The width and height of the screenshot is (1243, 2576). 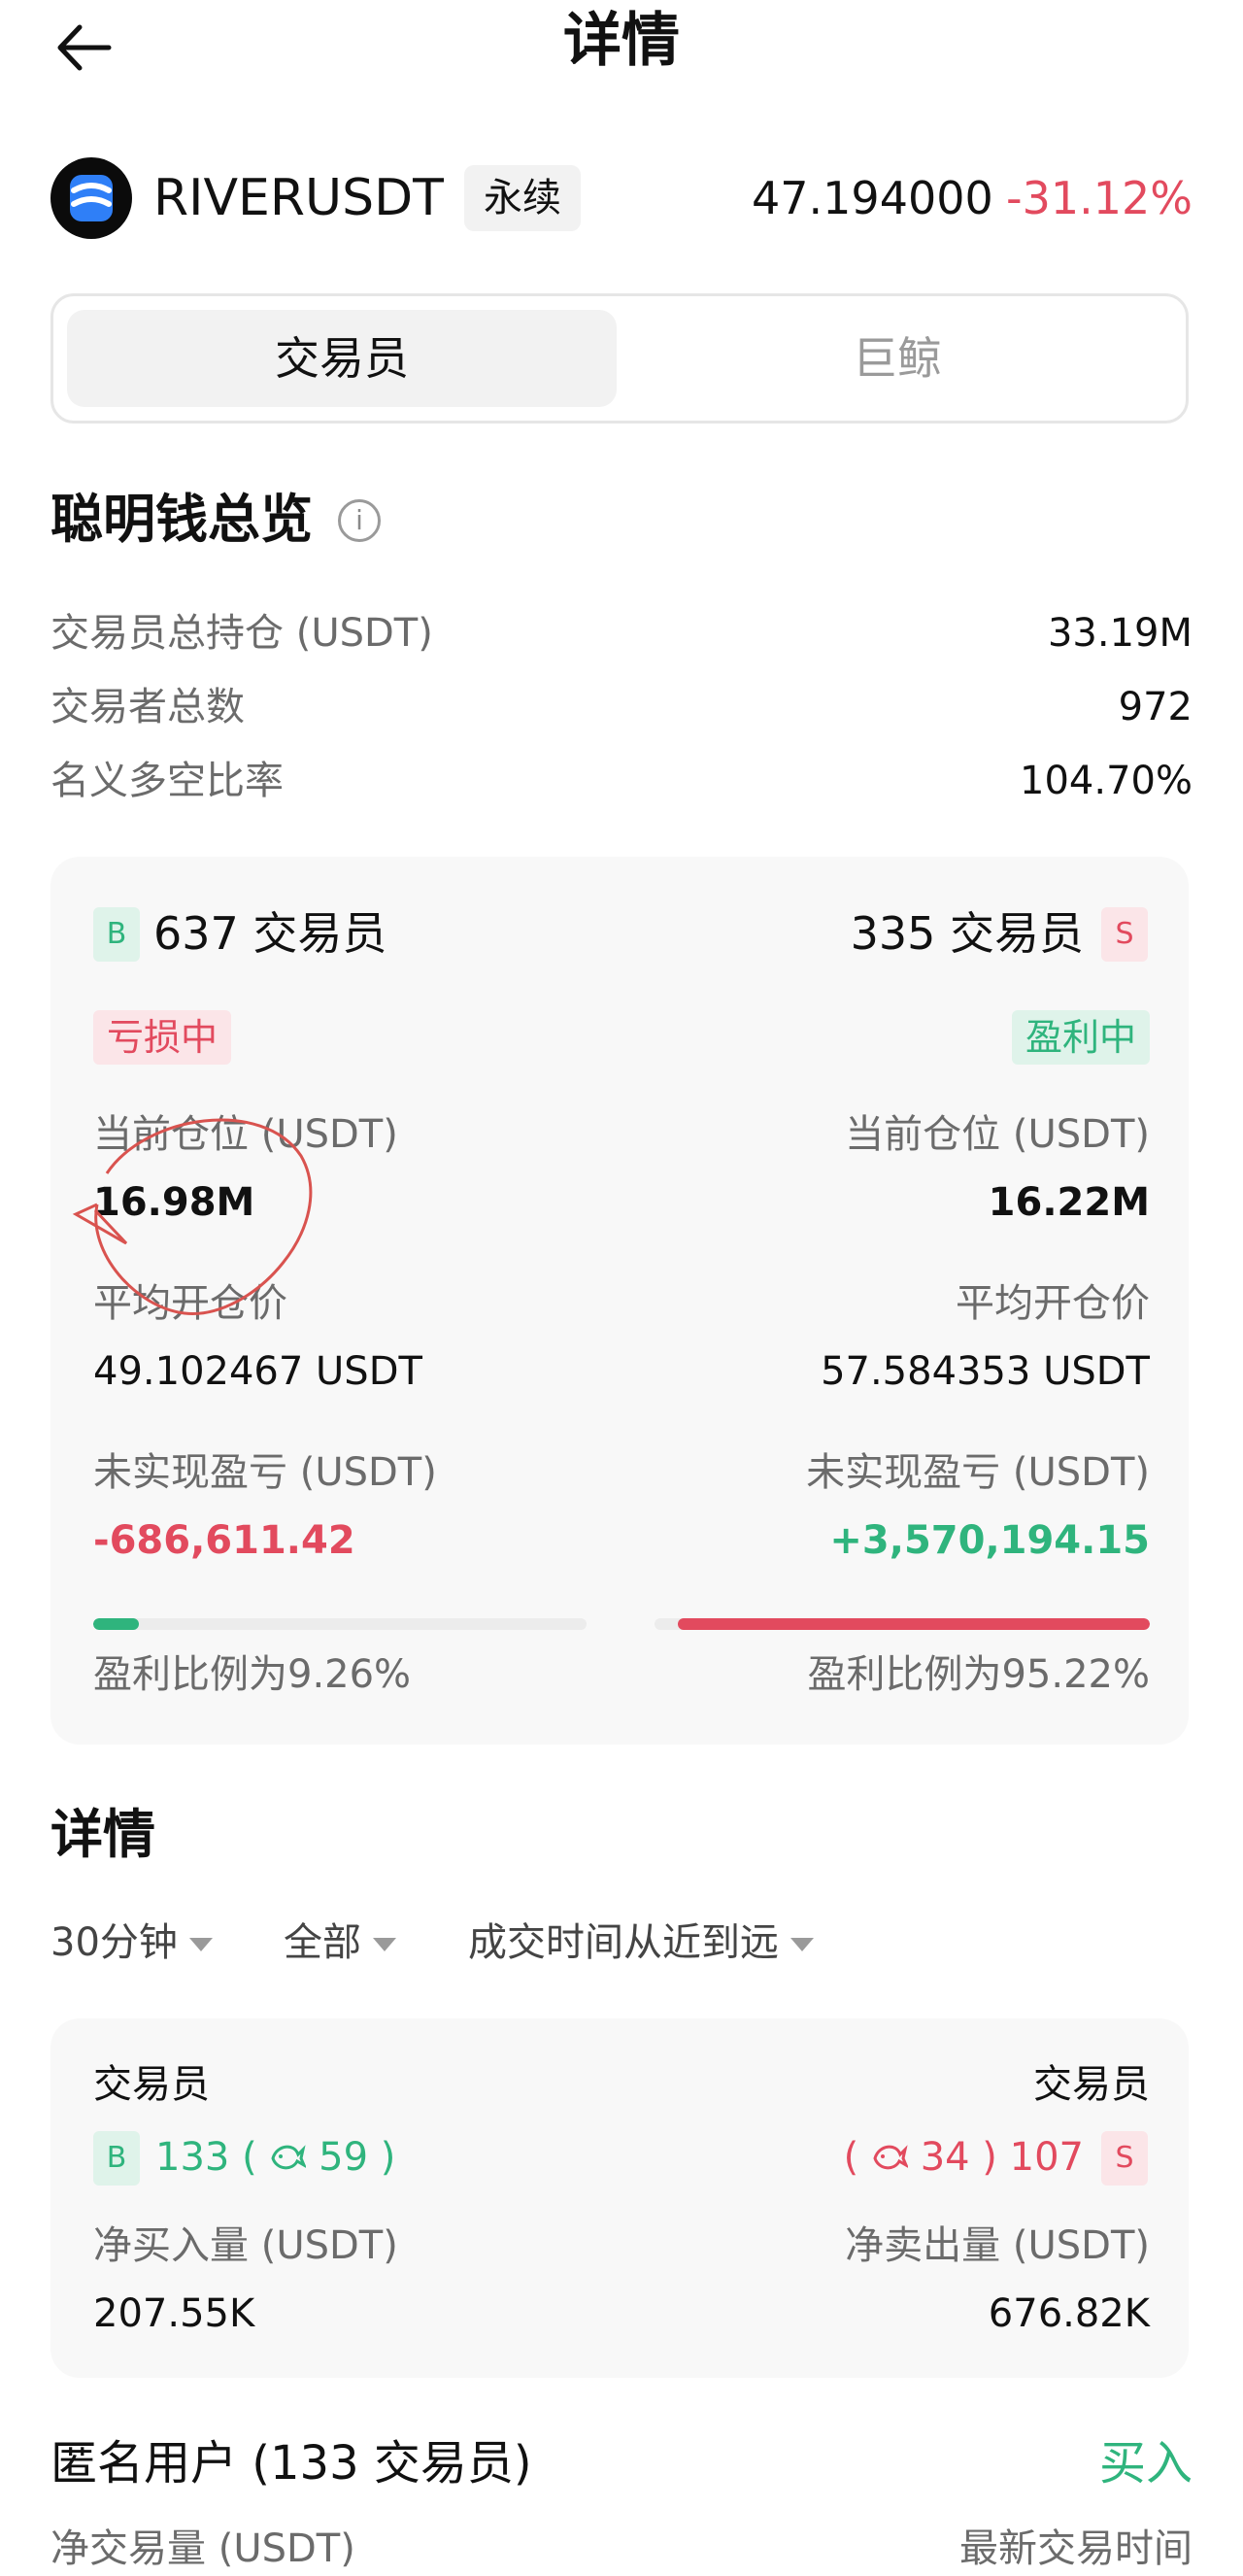 I want to click on hand-drawn-circle-annotation, so click(x=192, y=1216).